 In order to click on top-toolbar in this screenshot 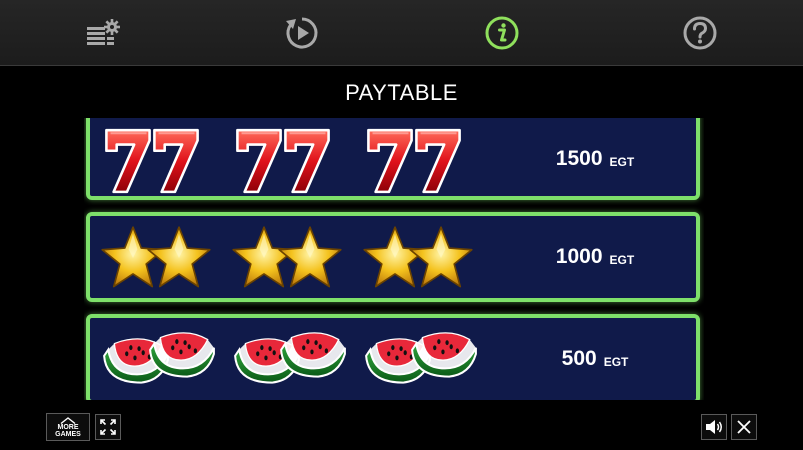, I will do `click(401, 33)`.